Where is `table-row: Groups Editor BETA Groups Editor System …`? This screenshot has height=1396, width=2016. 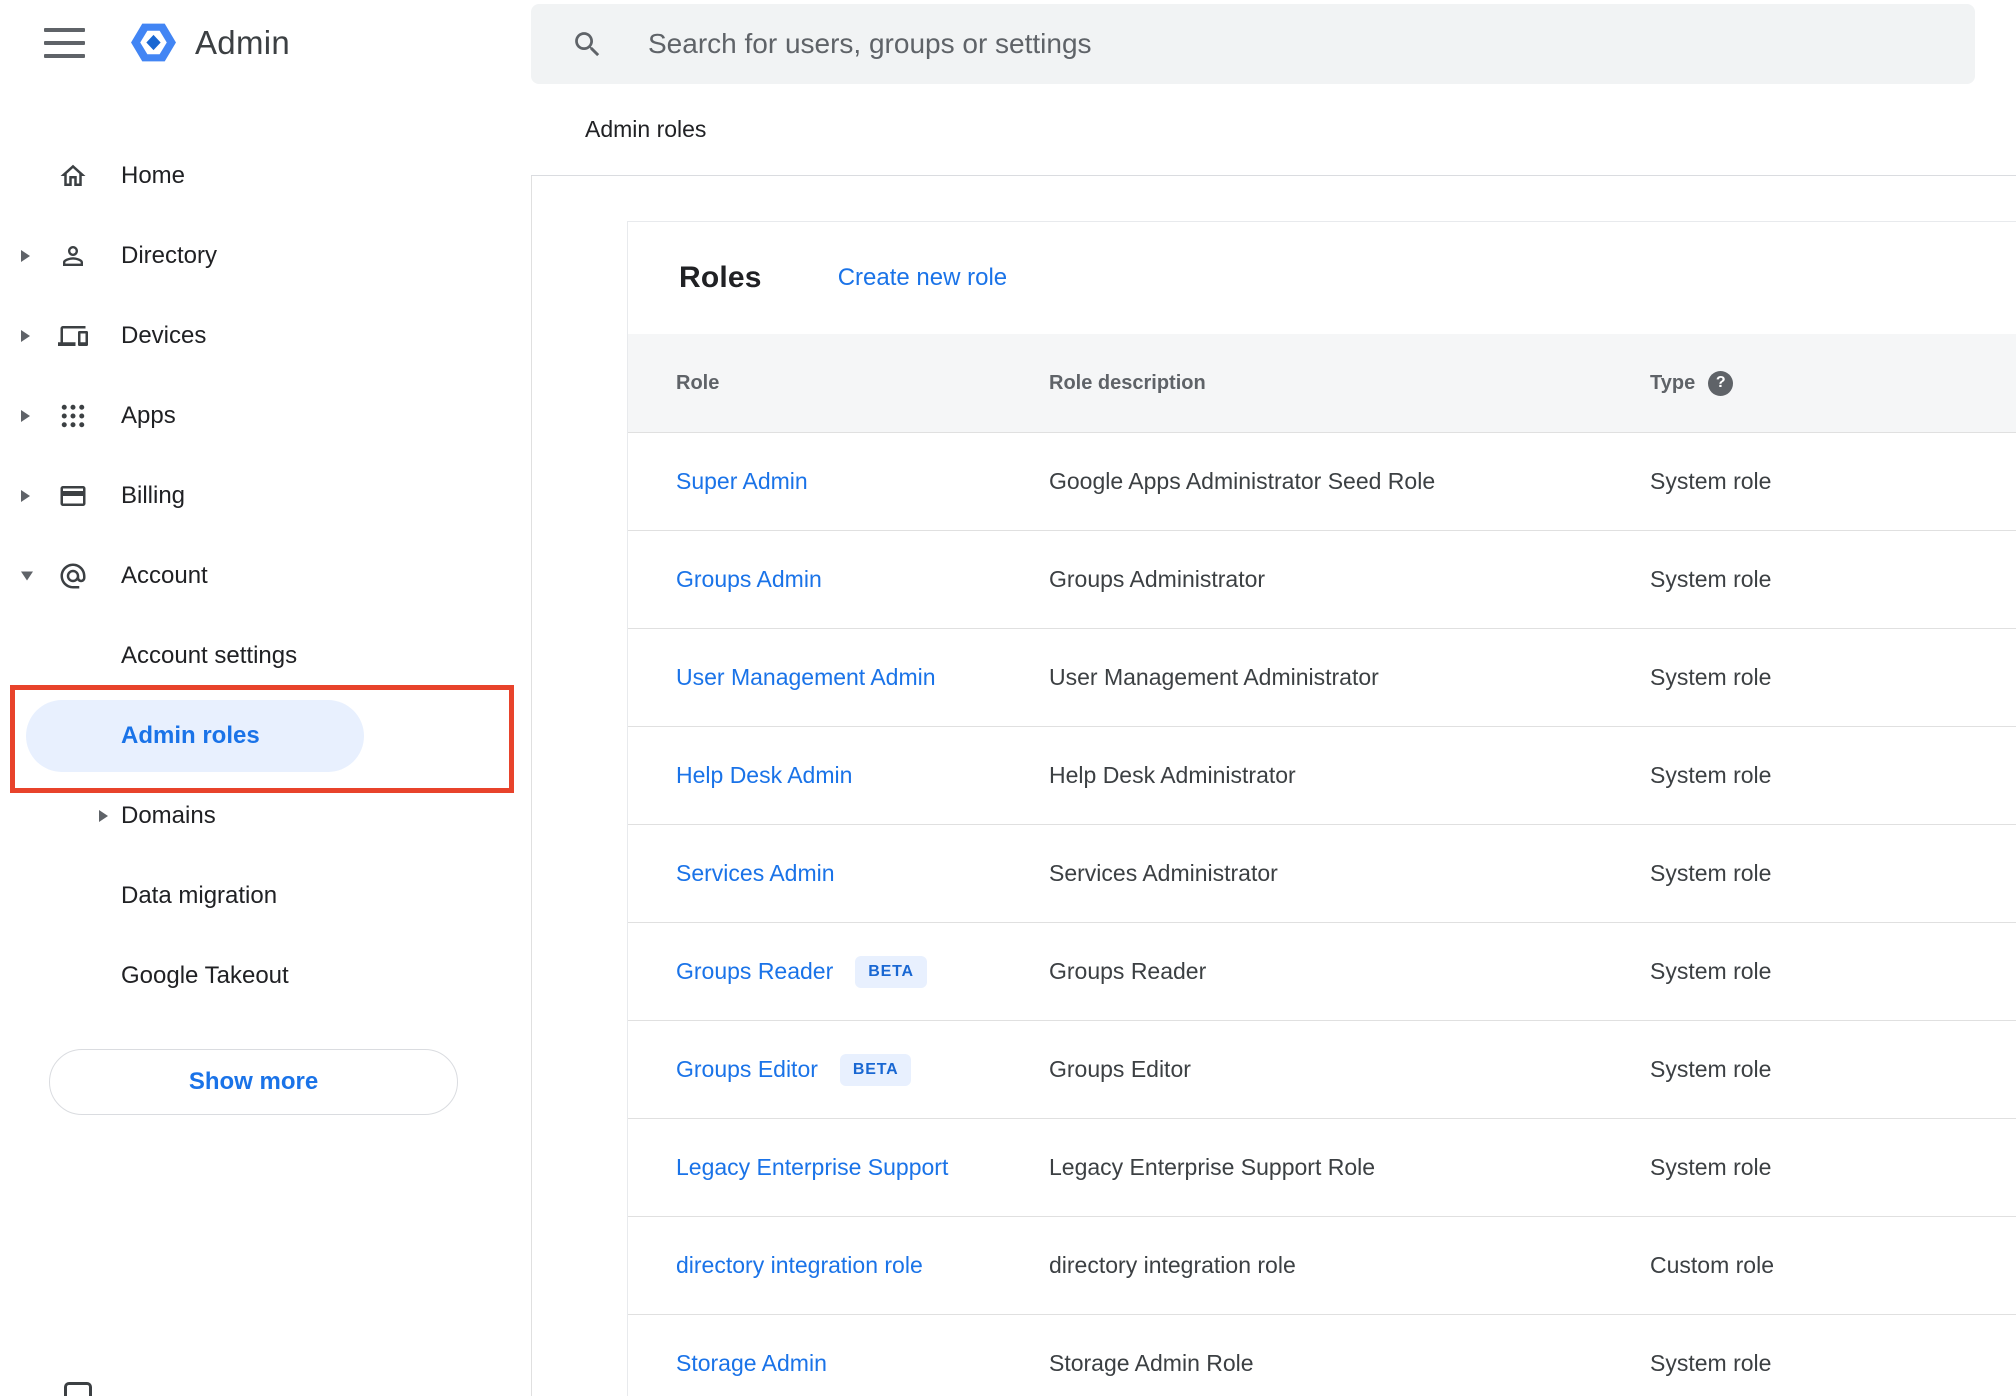 table-row: Groups Editor BETA Groups Editor System … is located at coordinates (1322, 1070).